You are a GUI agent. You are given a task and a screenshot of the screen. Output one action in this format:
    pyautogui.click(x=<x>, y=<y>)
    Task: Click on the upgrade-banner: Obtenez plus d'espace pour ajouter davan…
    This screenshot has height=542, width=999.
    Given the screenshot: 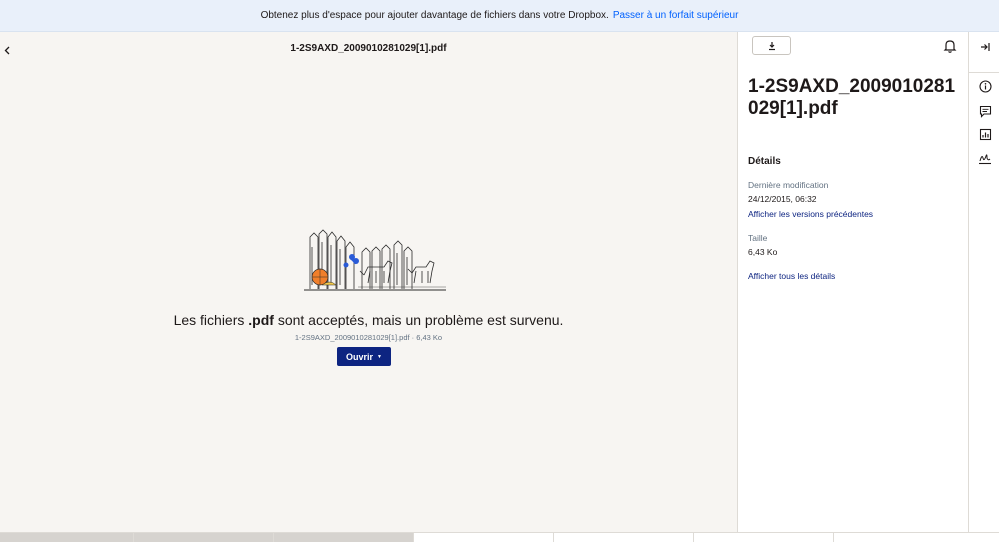 What is the action you would take?
    pyautogui.click(x=499, y=16)
    